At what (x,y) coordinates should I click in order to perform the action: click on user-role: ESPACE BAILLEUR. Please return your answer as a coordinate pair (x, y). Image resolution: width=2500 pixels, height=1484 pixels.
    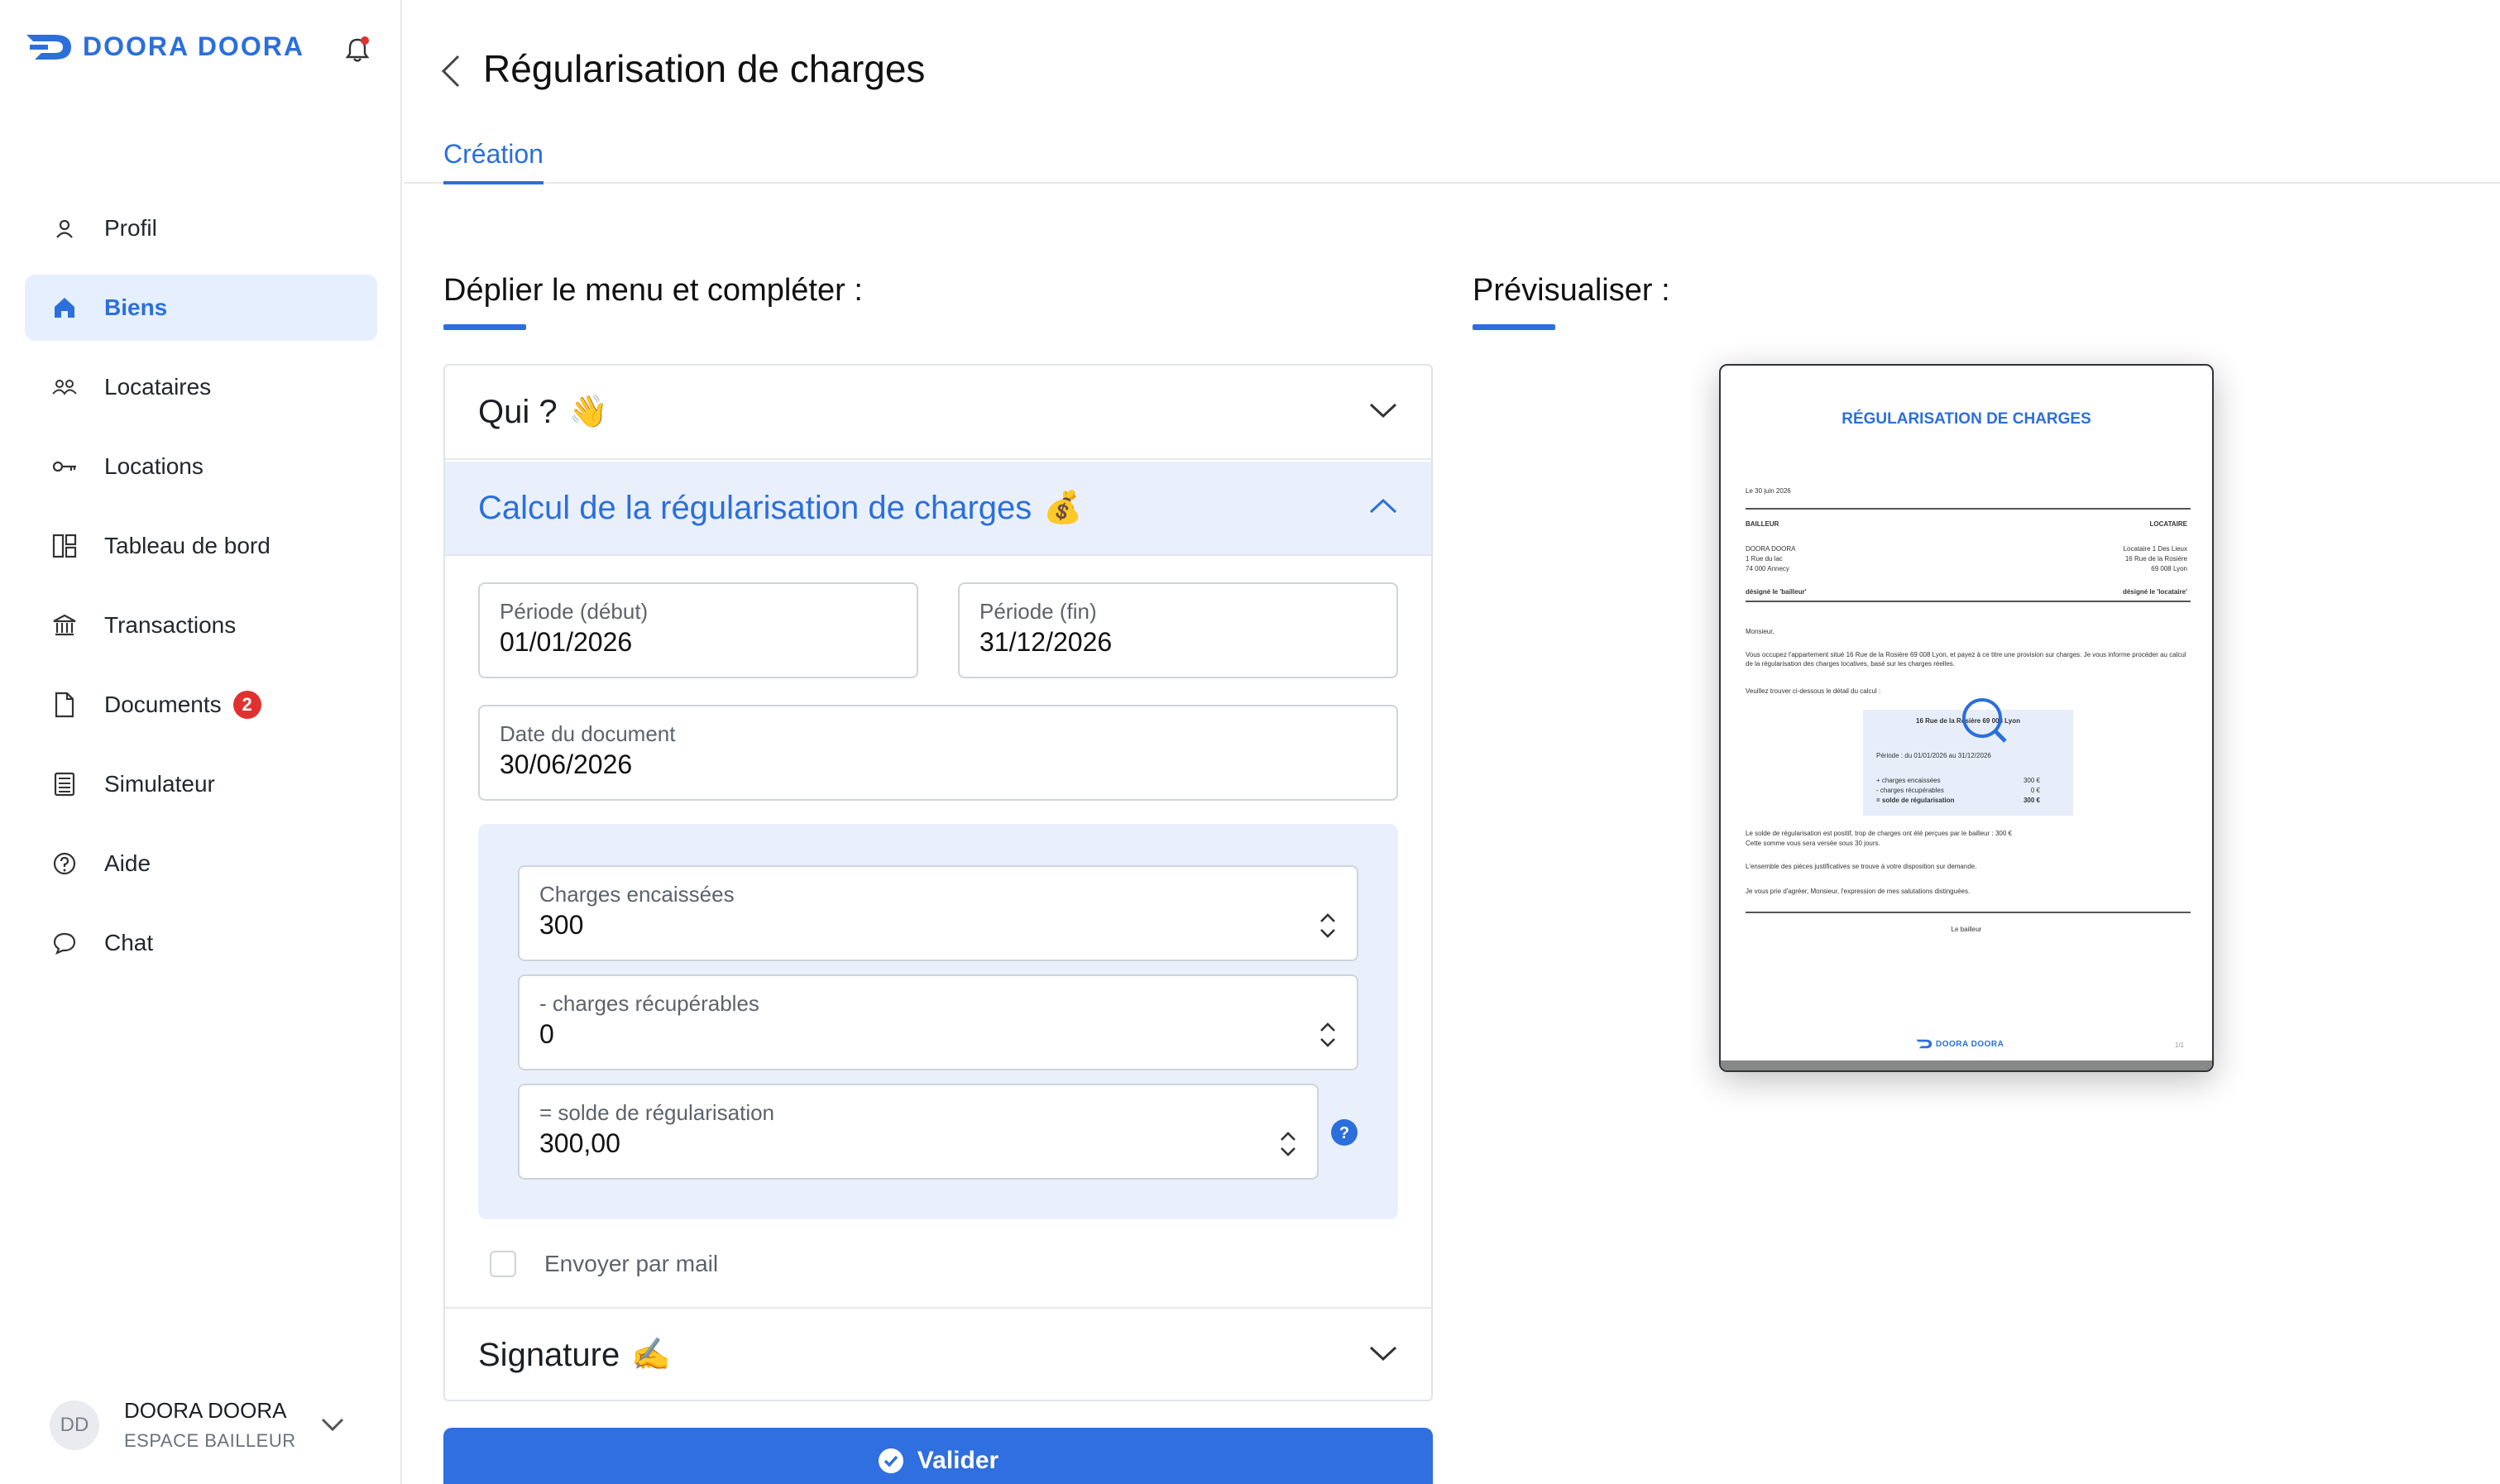
    Looking at the image, I should click on (210, 1440).